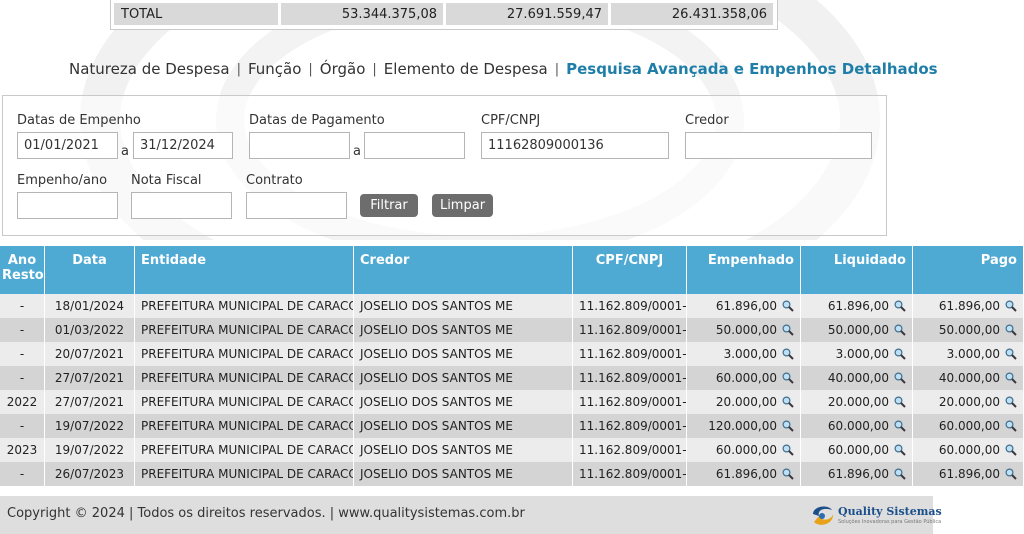  Describe the element at coordinates (183, 145) in the screenshot. I see `empenho-date-to-input: 31/12/2024` at that location.